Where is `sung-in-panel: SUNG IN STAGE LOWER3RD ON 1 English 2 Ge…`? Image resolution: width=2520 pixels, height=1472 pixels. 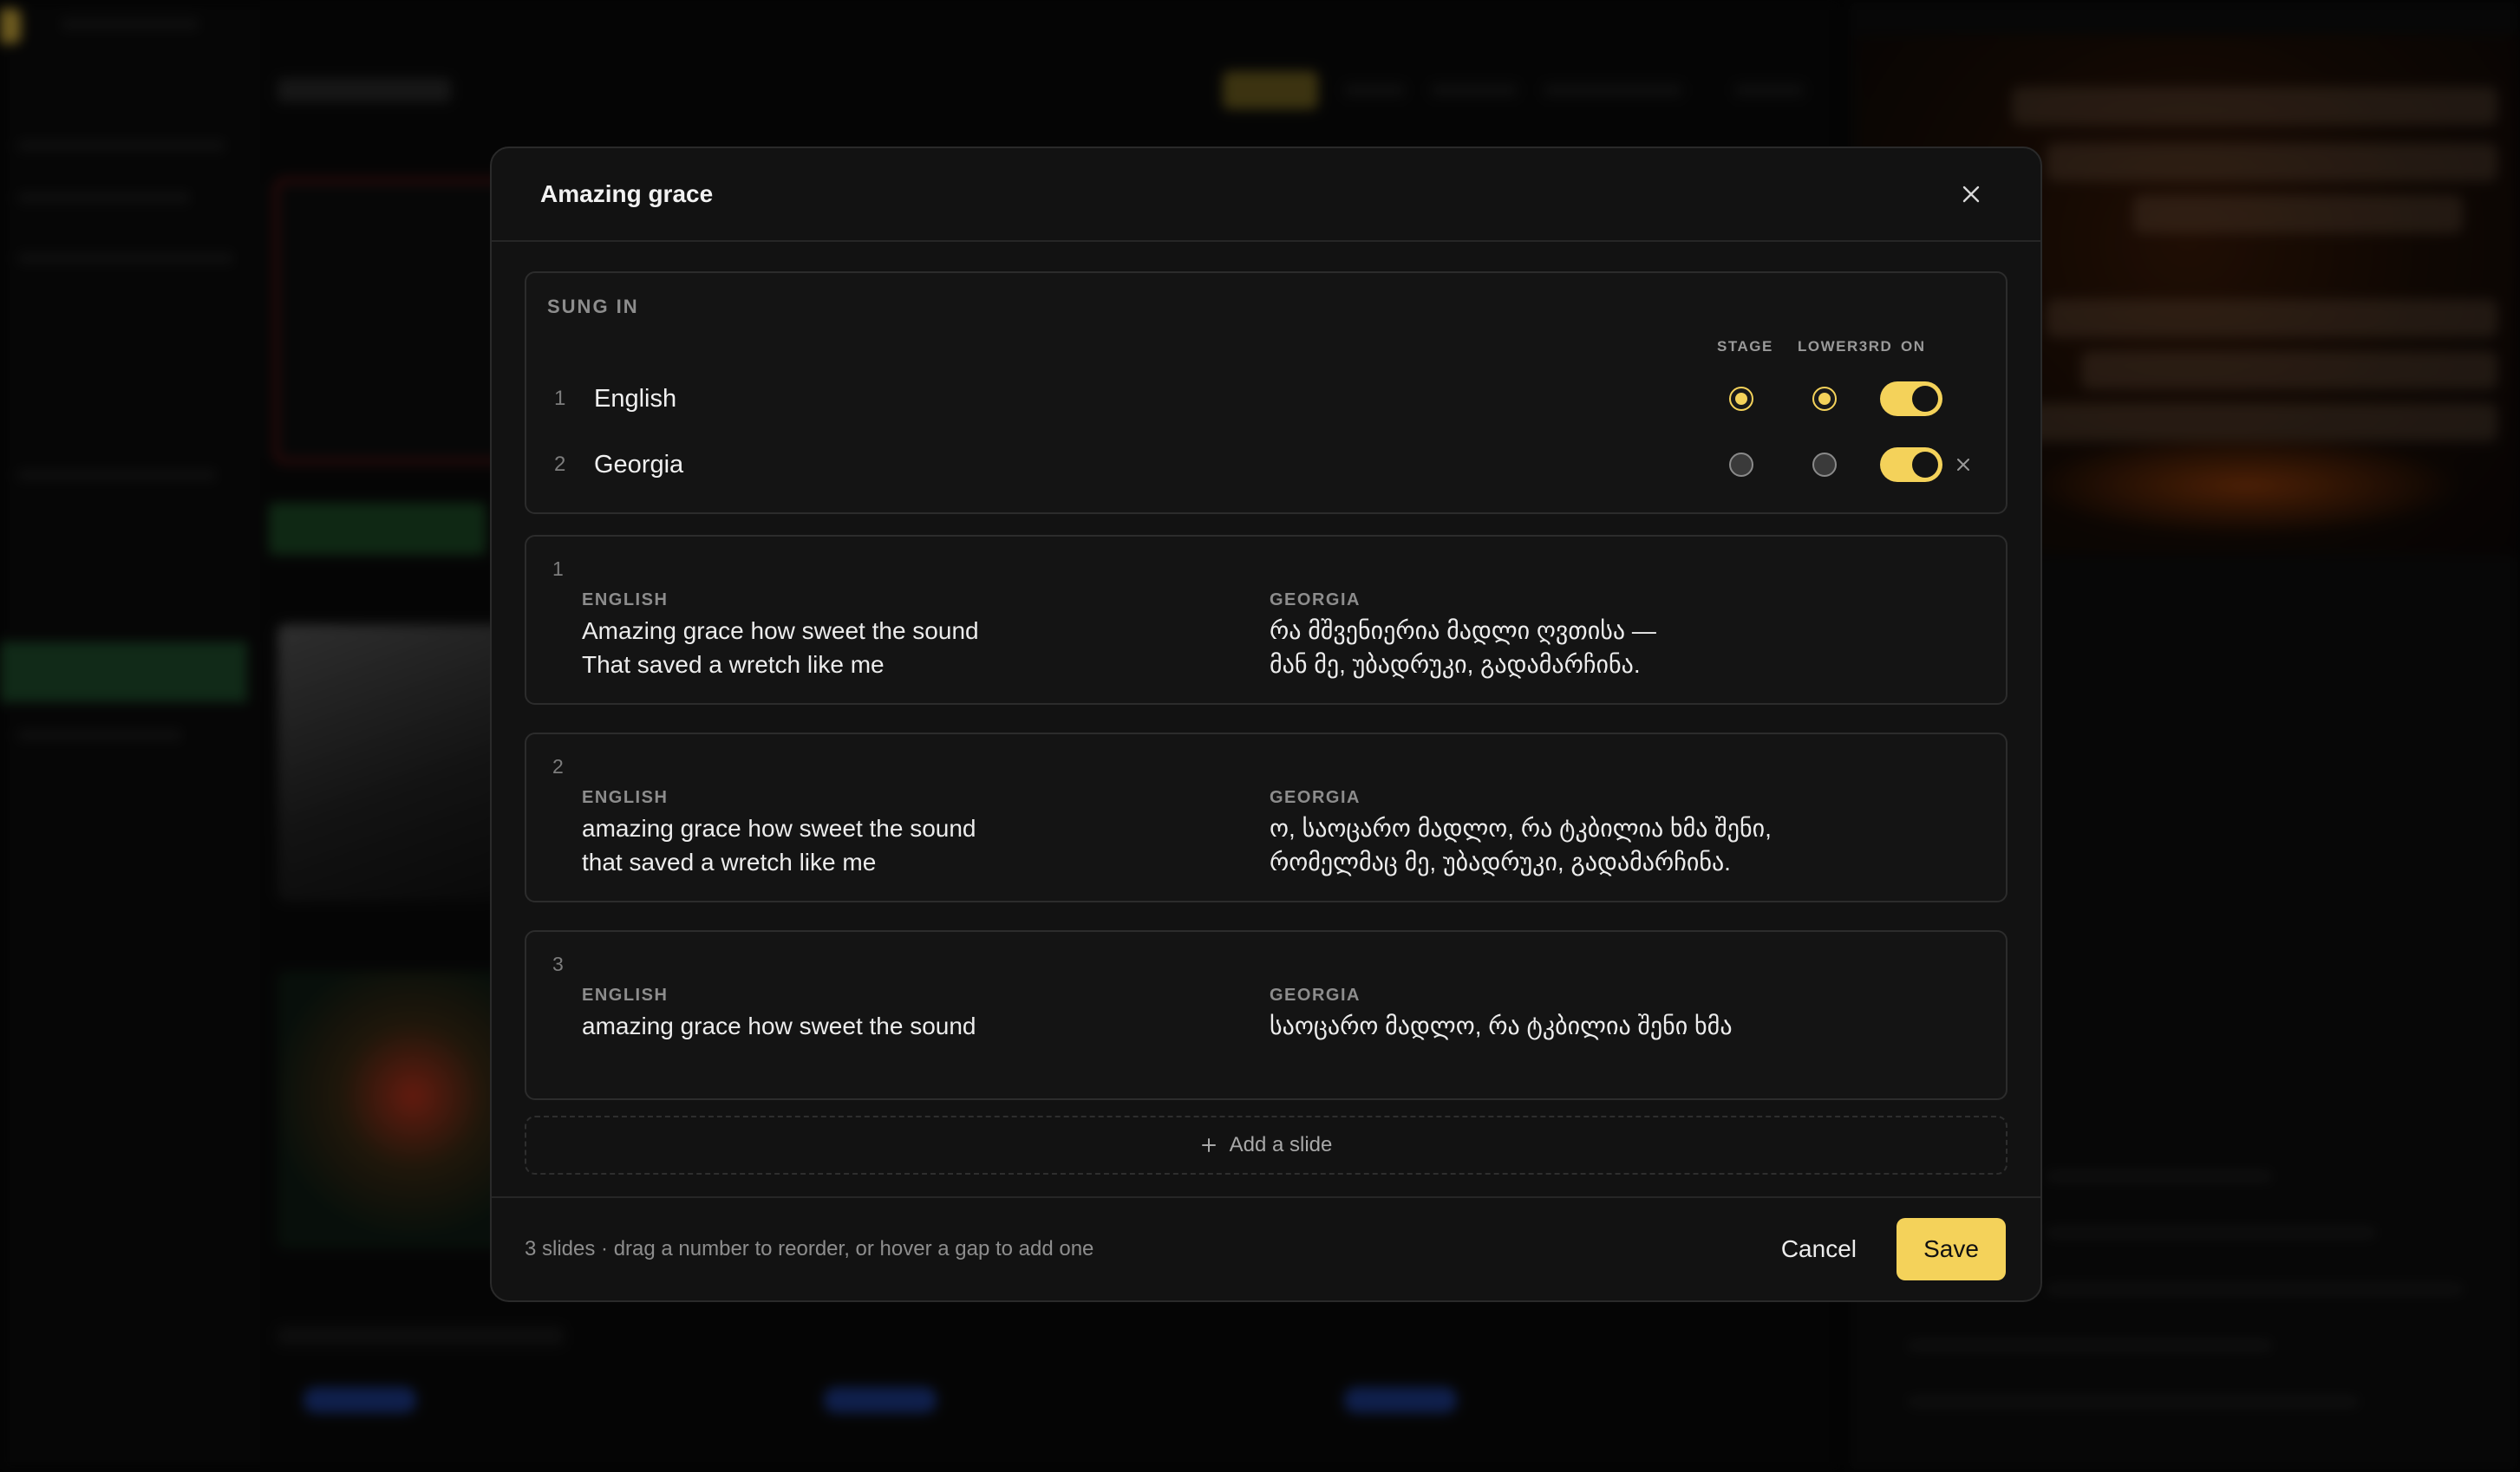 sung-in-panel: SUNG IN STAGE LOWER3RD ON 1 English 2 Ge… is located at coordinates (1266, 392).